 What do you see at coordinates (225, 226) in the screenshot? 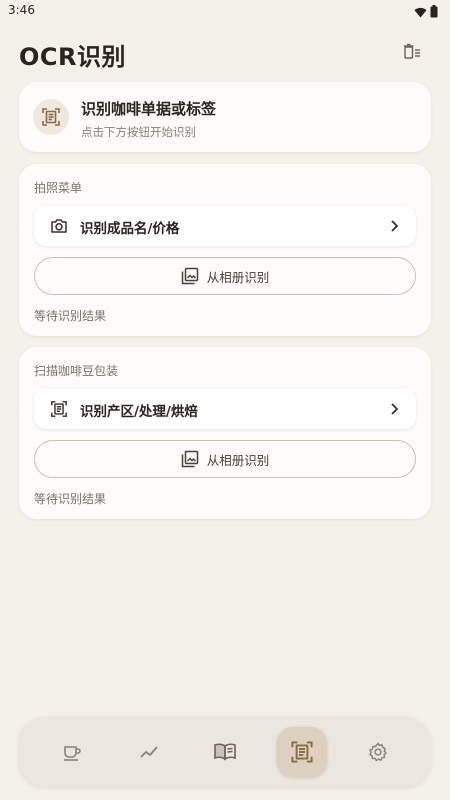
I see `recognize-product-price-button: 识别成品名/价格` at bounding box center [225, 226].